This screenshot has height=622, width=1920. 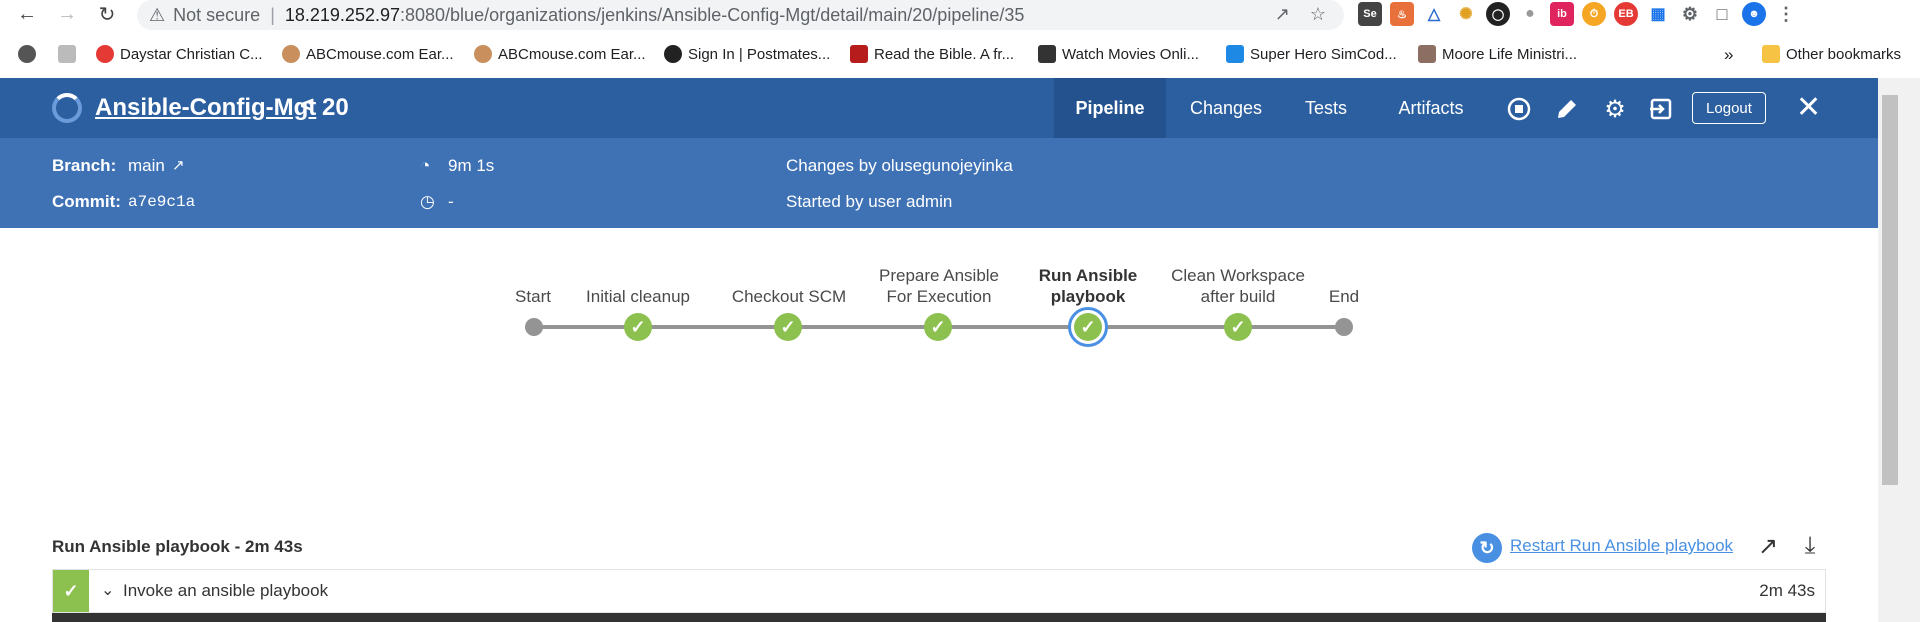 I want to click on puzzle-extensions-icon: ⚙, so click(x=1690, y=14).